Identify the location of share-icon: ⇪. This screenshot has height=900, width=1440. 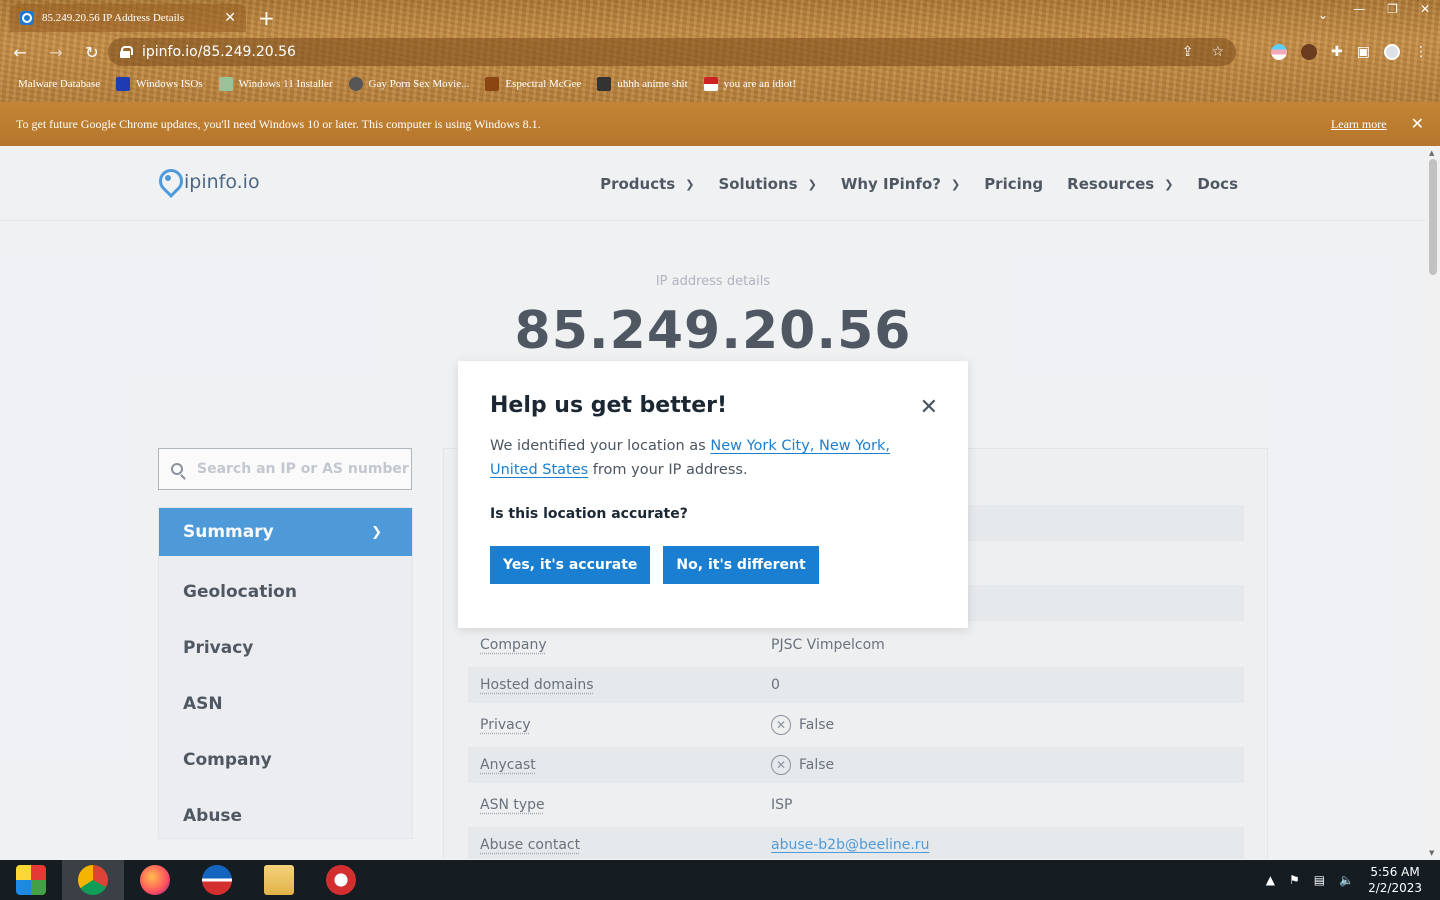
(1188, 52).